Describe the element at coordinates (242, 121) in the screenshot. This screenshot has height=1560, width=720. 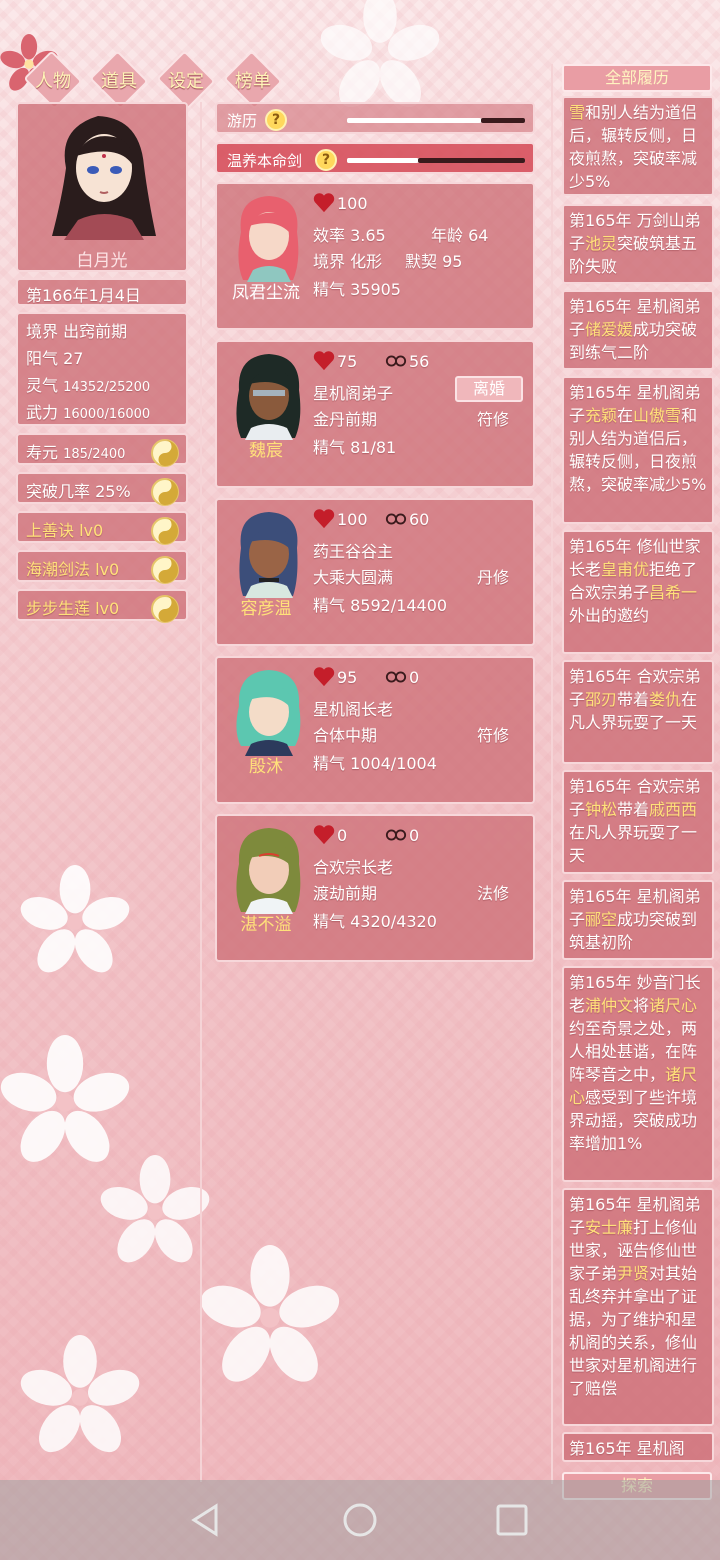
I see `travel-label: 游历` at that location.